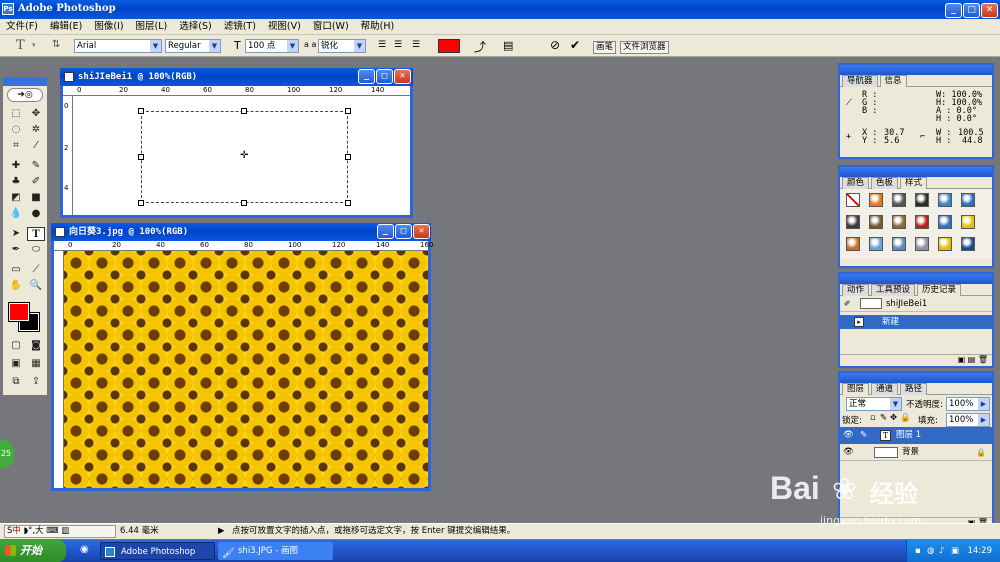  I want to click on taskbar-paint: 🖌 shi3.JPG - 画图, so click(275, 551).